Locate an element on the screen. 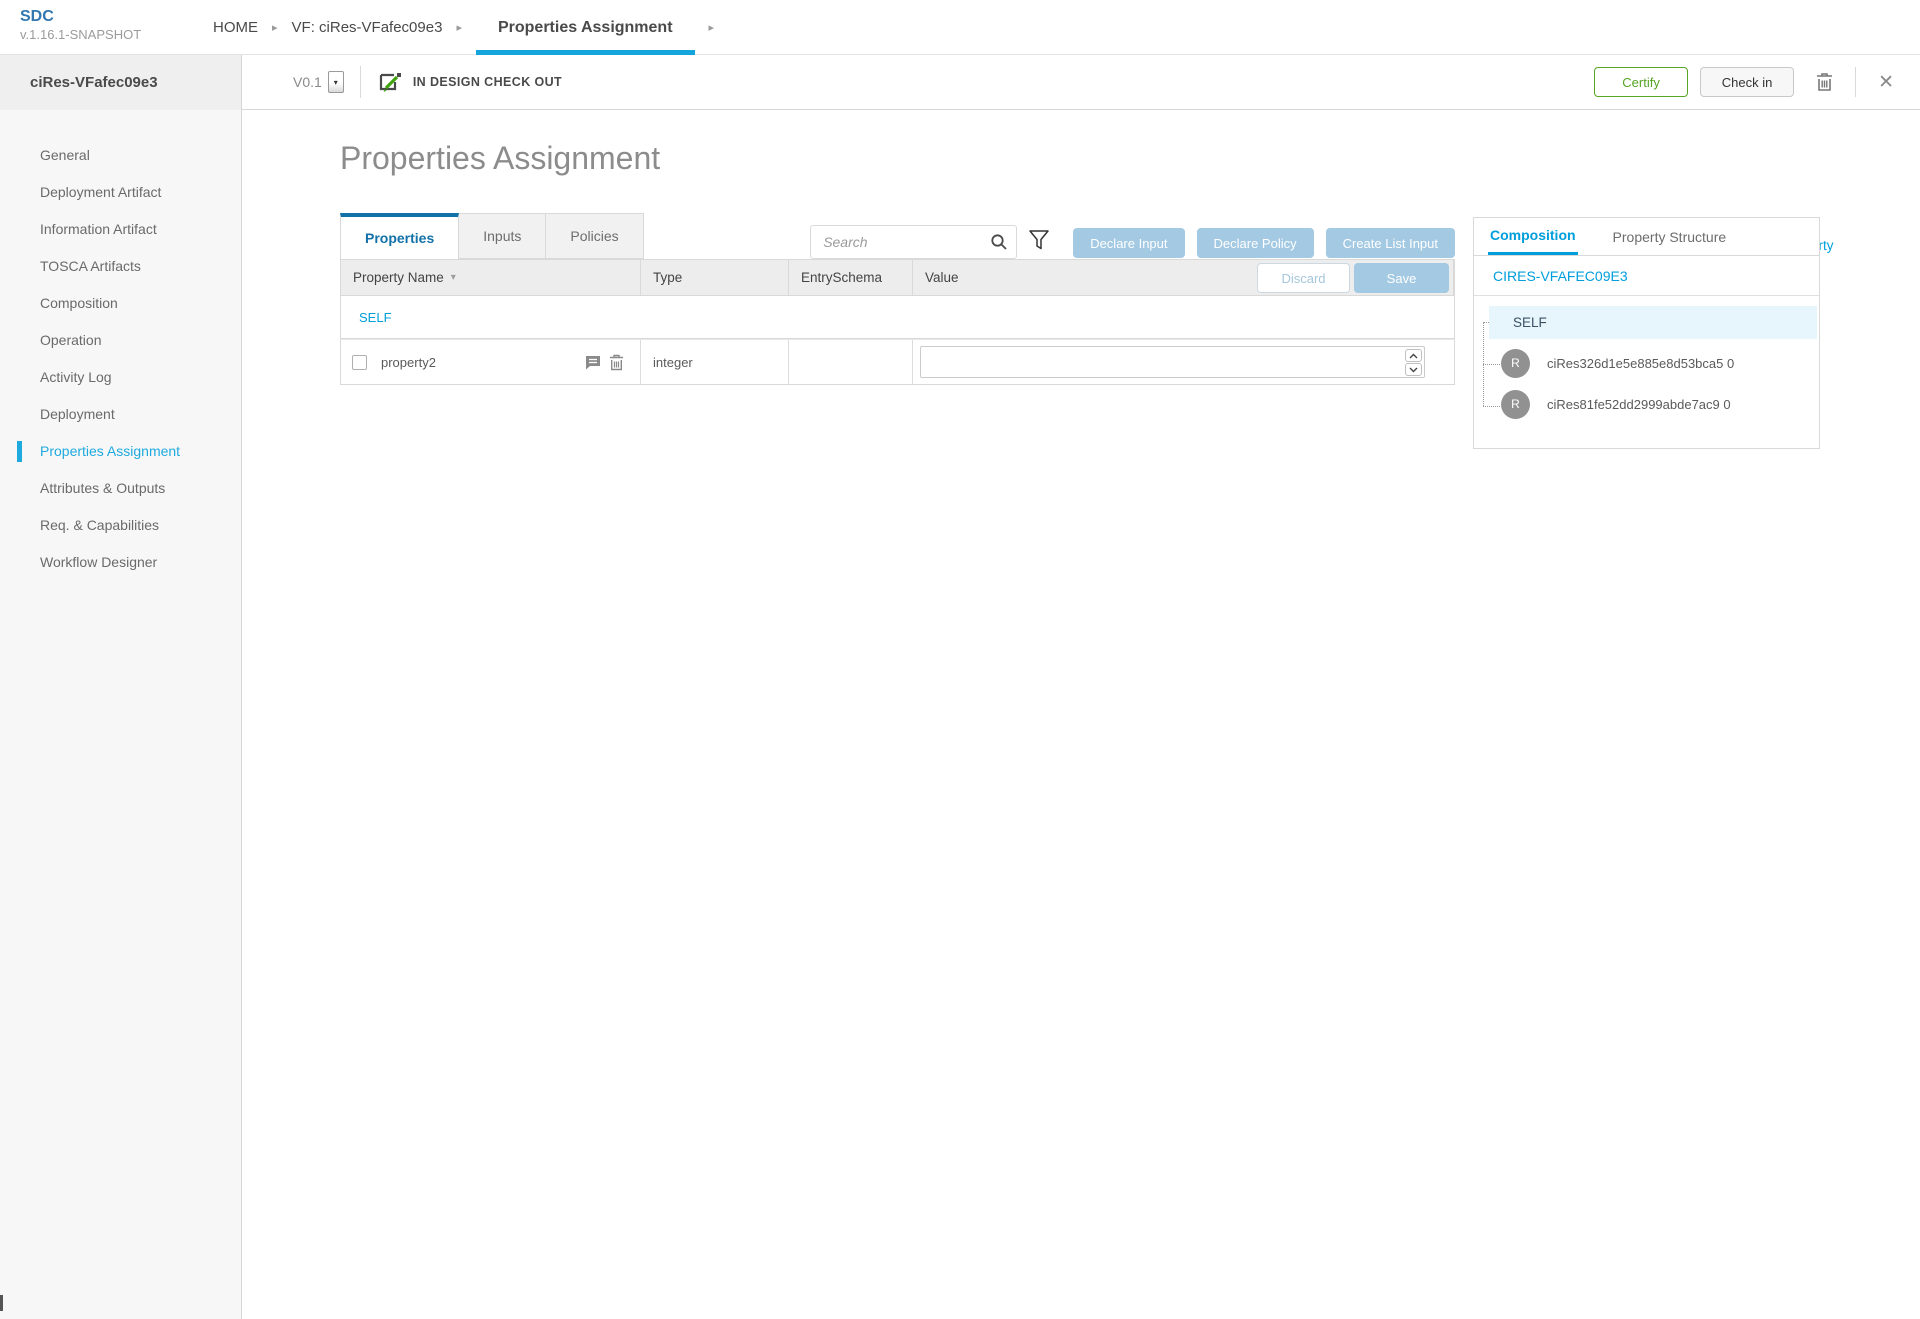 The width and height of the screenshot is (1920, 1319). table-row: property2 integer is located at coordinates (897, 362).